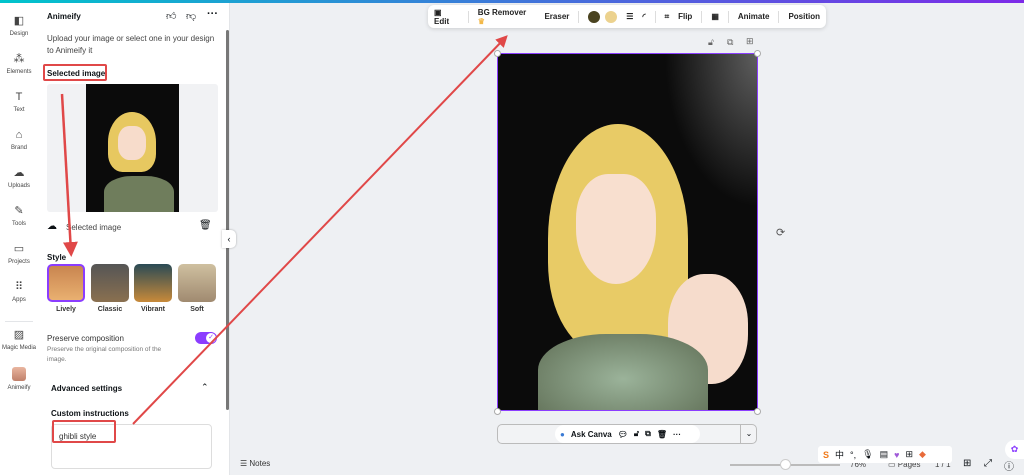 Image resolution: width=1024 pixels, height=475 pixels. I want to click on arrow-to-style, so click(69, 175).